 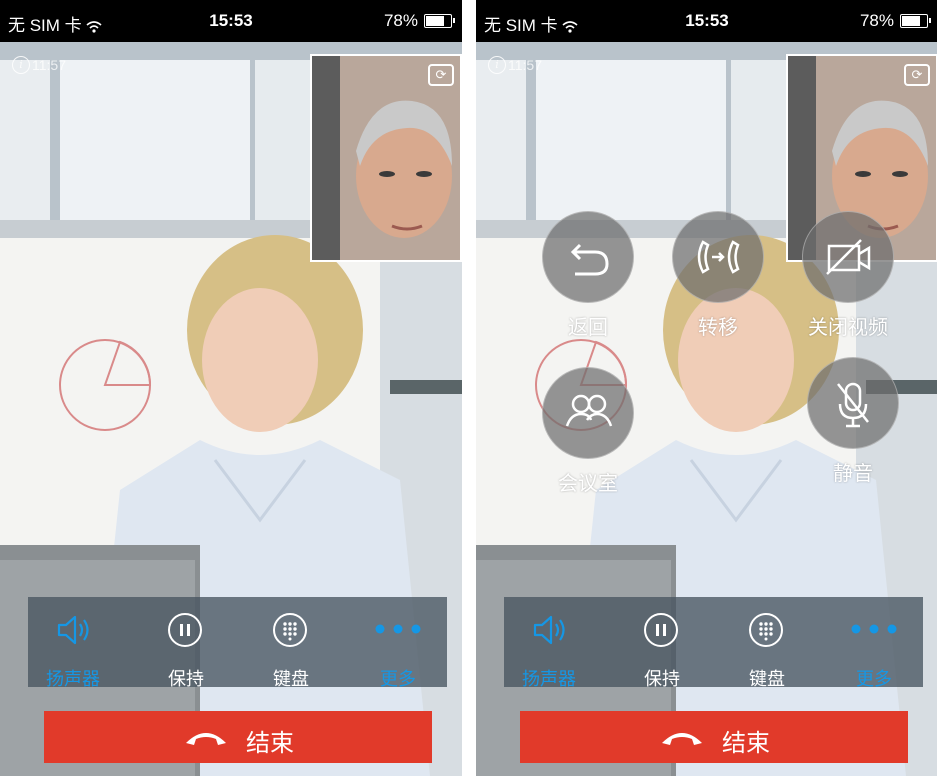 I want to click on meeting-room-icon, so click(x=589, y=410).